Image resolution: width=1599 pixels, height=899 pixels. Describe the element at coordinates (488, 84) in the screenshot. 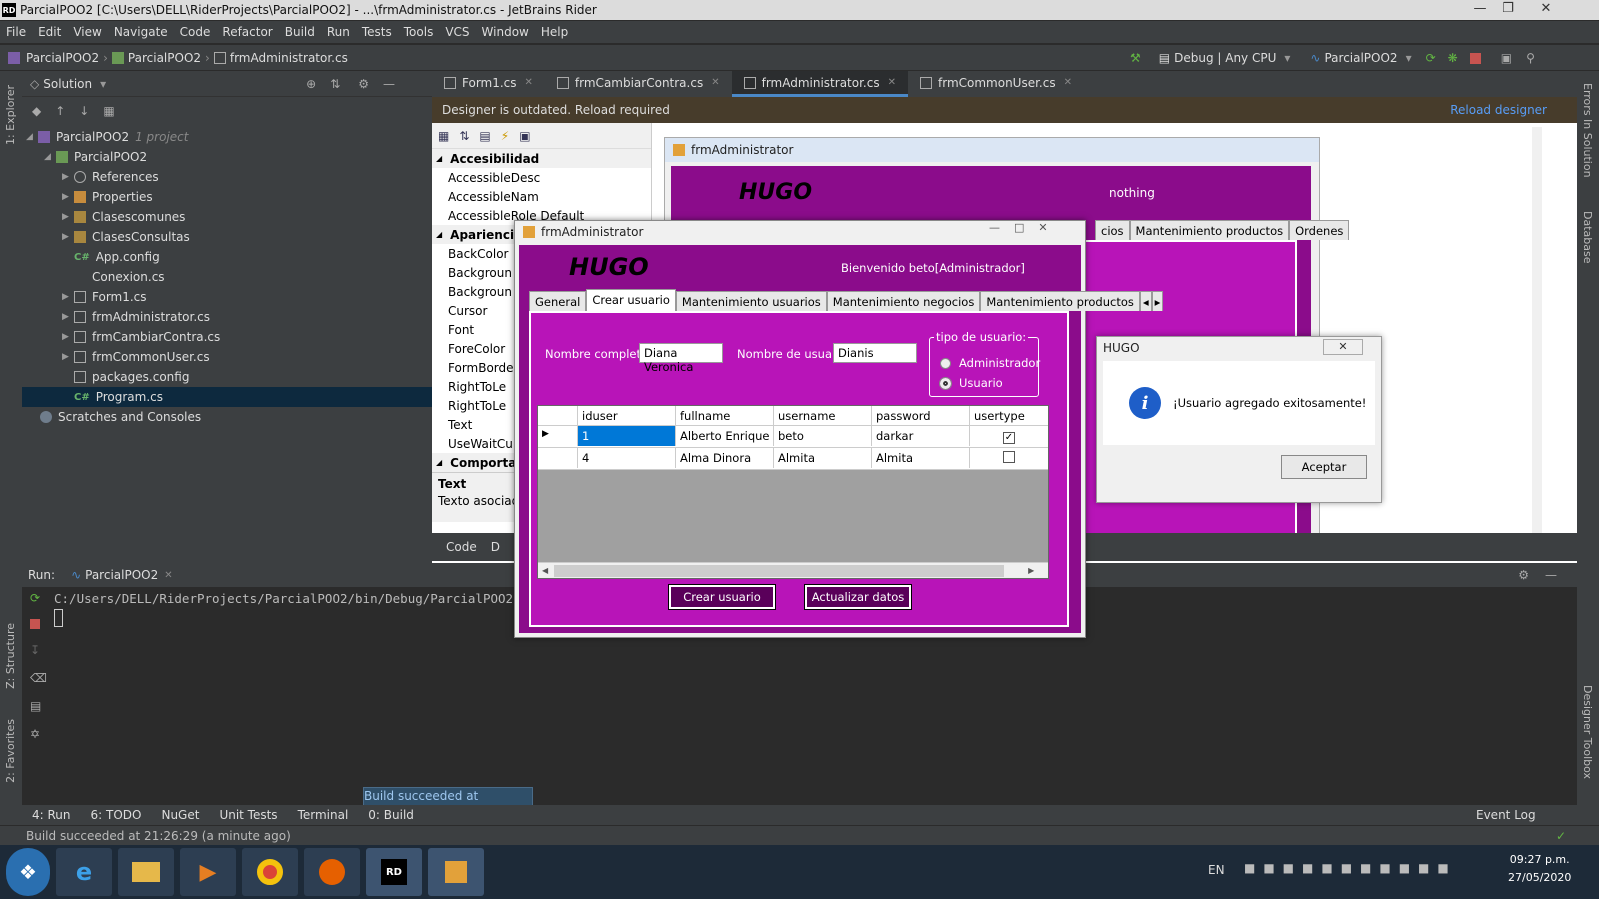

I see `tab-form1: Form1.cs ✕` at that location.